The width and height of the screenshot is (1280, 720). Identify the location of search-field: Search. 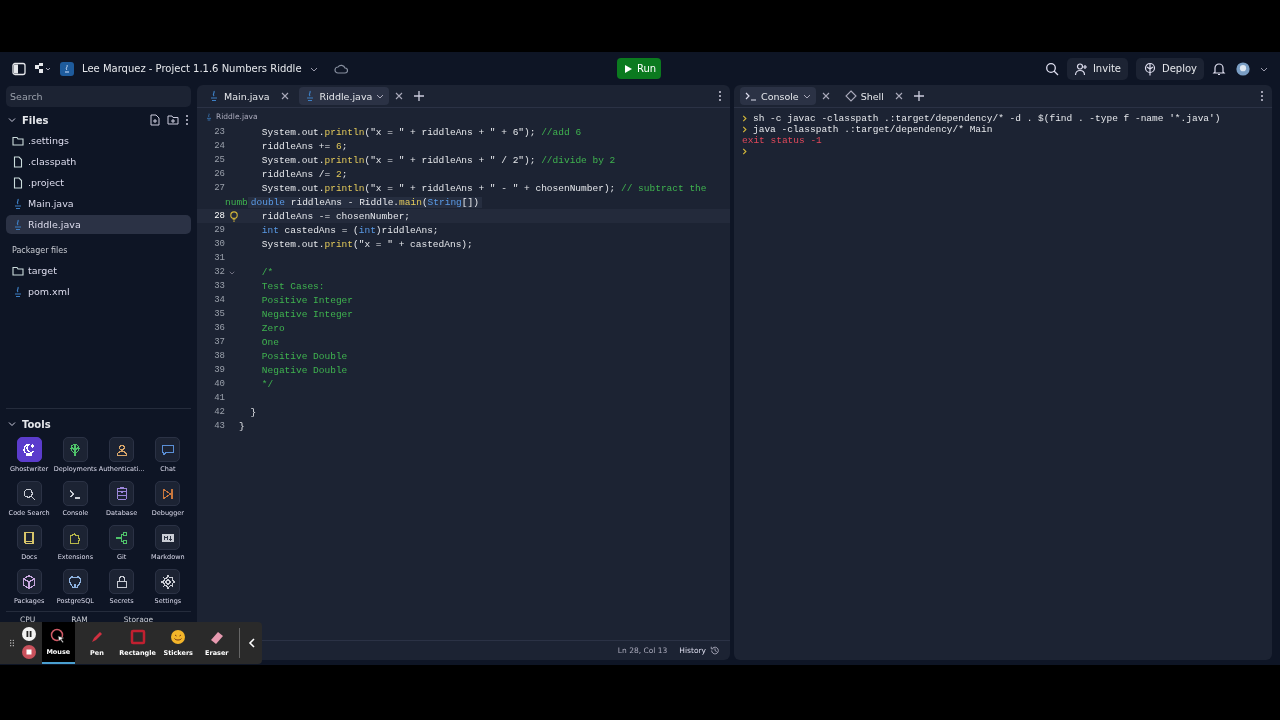
(98, 96).